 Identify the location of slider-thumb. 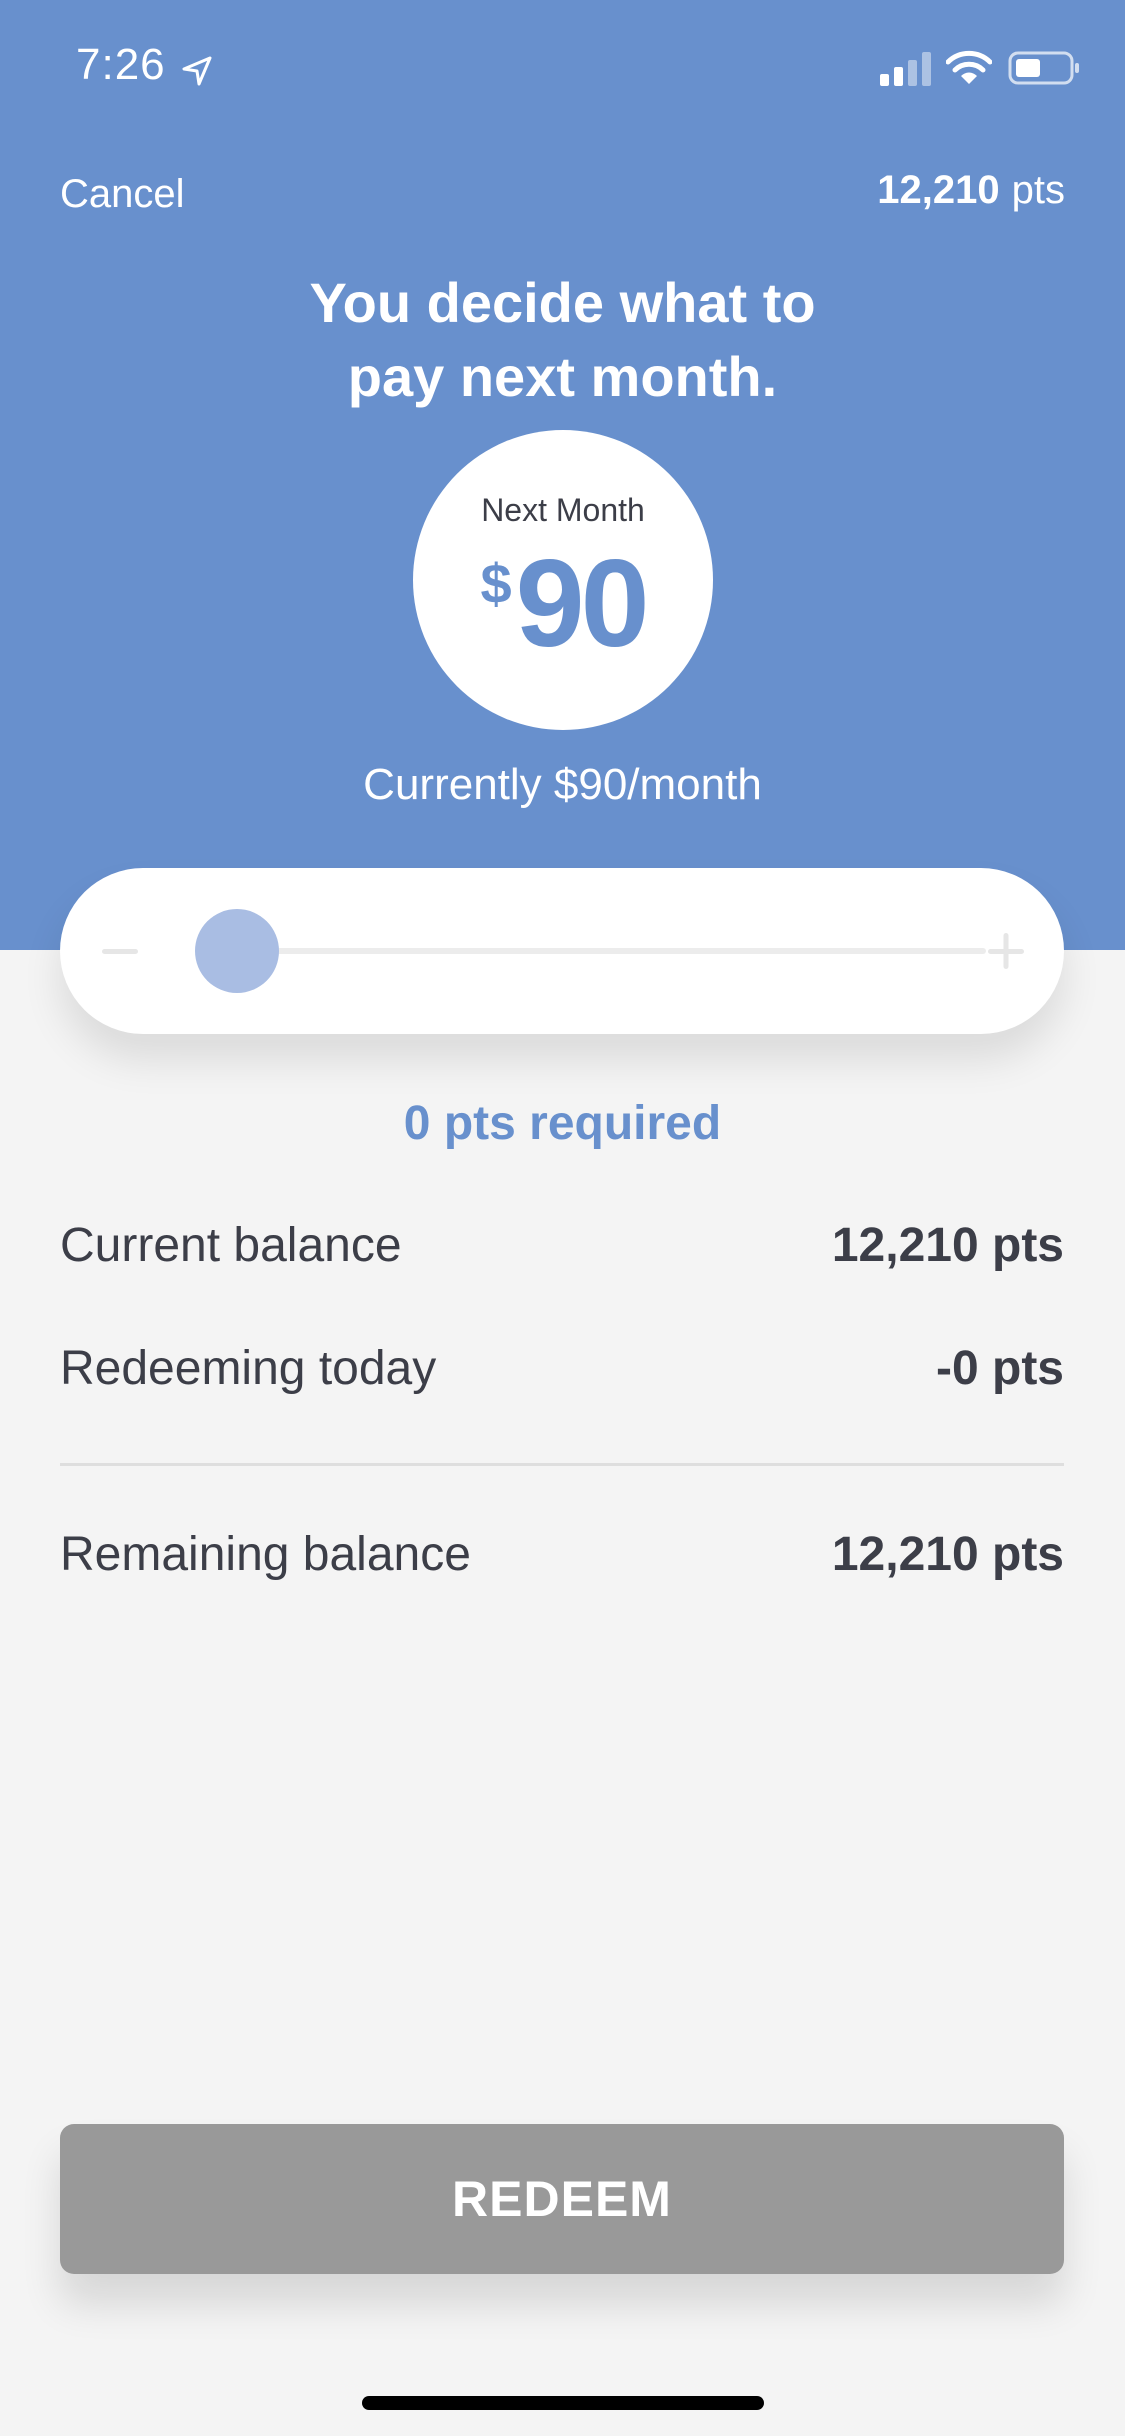
(237, 951).